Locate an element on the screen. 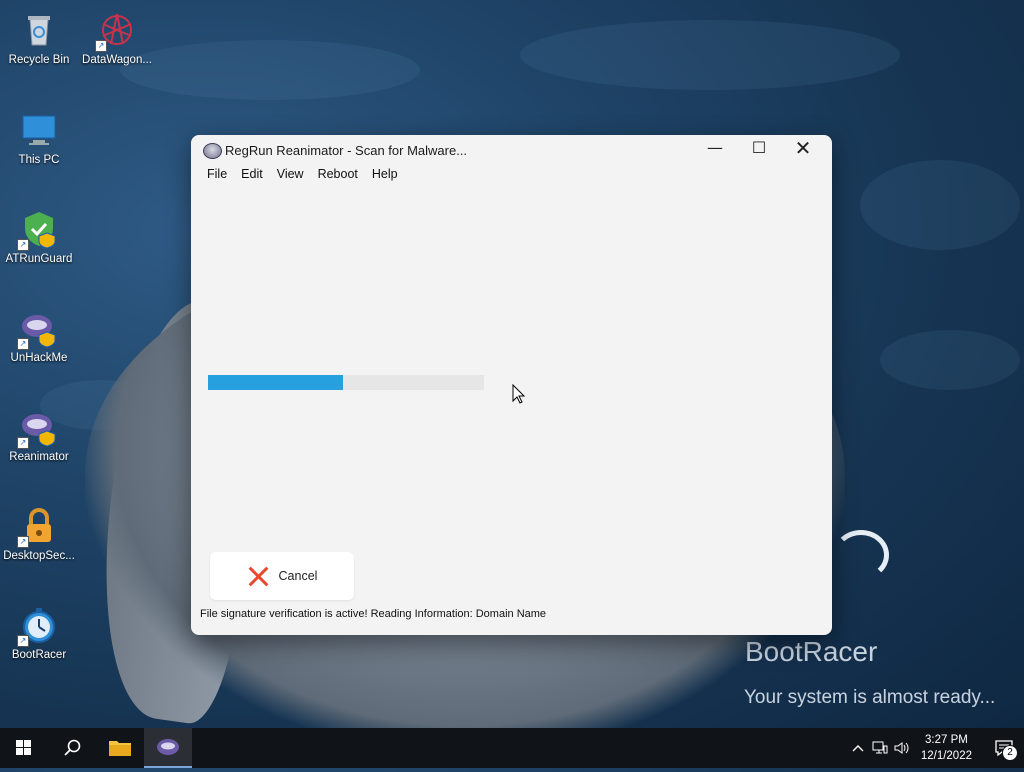 The width and height of the screenshot is (1024, 772). unhackme-icon: ↗ is located at coordinates (38, 329).